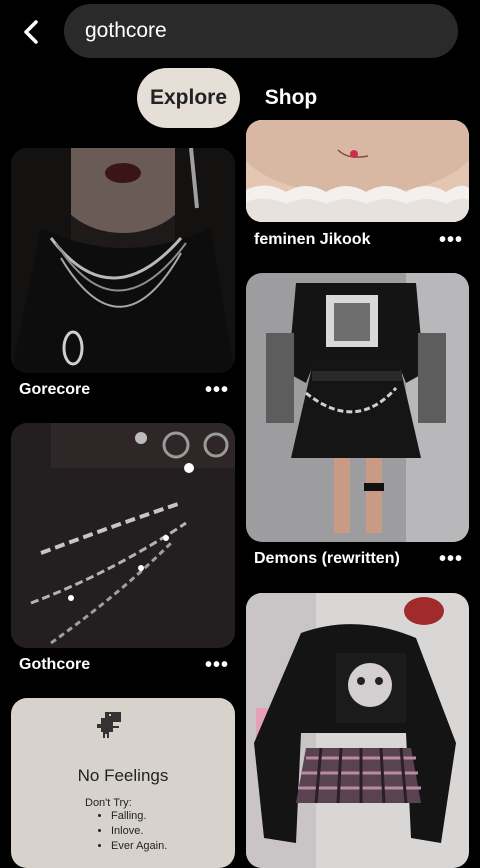 Image resolution: width=480 pixels, height=868 pixels. What do you see at coordinates (123, 535) in the screenshot?
I see `pin-image-gothcore` at bounding box center [123, 535].